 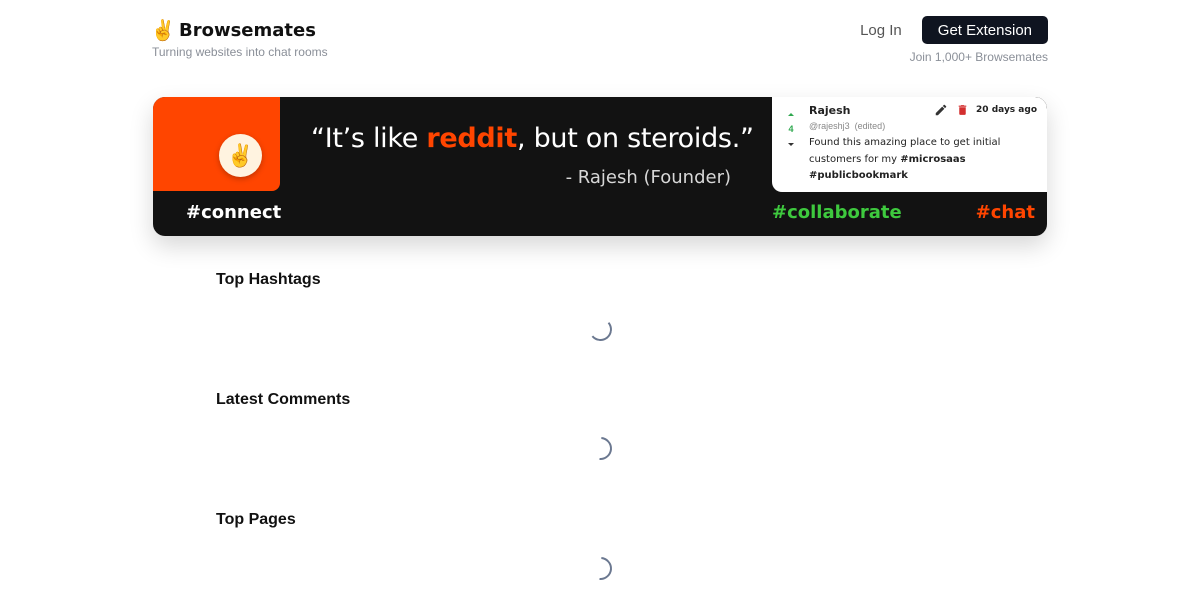 What do you see at coordinates (962, 110) in the screenshot?
I see `trash-icon` at bounding box center [962, 110].